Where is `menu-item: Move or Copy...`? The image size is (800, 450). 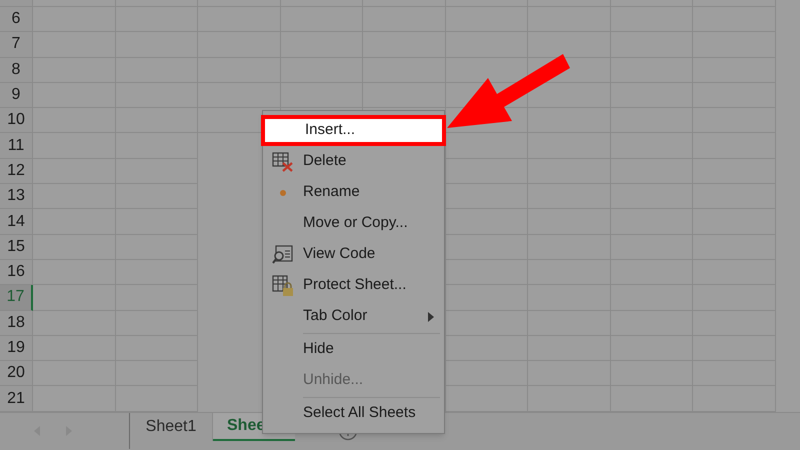
menu-item: Move or Copy... is located at coordinates (353, 223).